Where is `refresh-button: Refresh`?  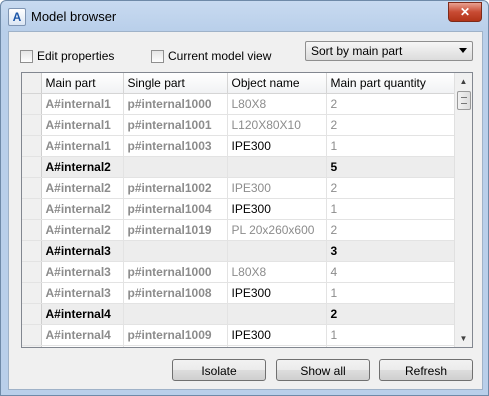 refresh-button: Refresh is located at coordinates (426, 370).